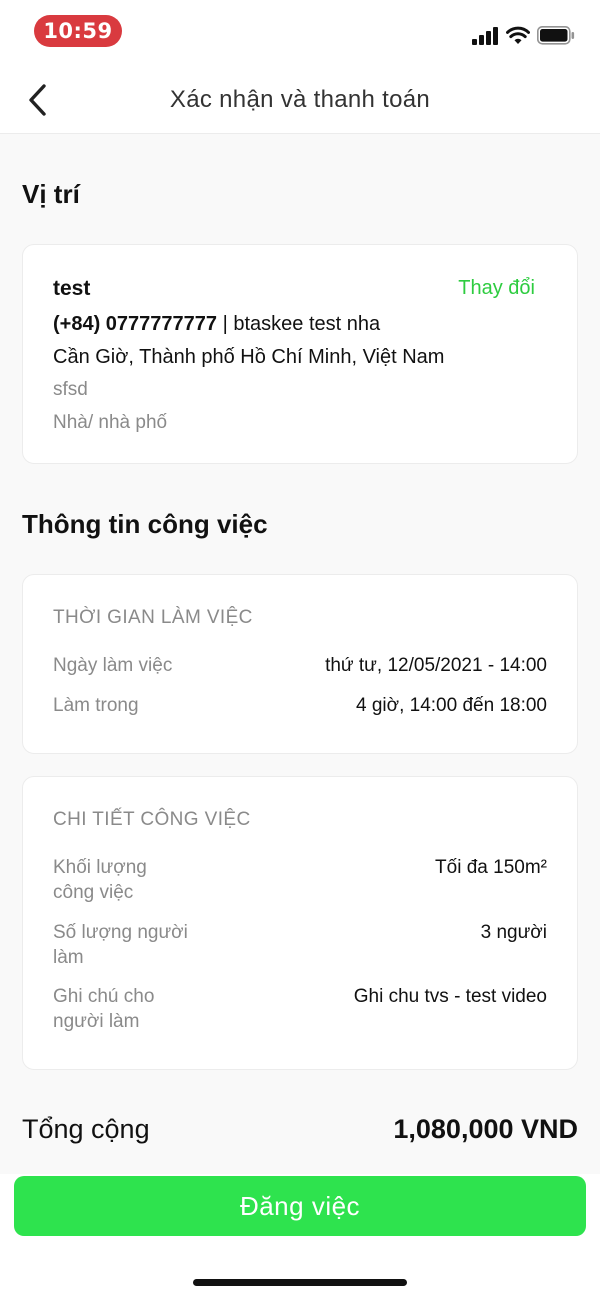 Image resolution: width=600 pixels, height=1299 pixels. Describe the element at coordinates (451, 705) in the screenshot. I see `duration-value: 4 giờ, 14:00 đến 18:00` at that location.